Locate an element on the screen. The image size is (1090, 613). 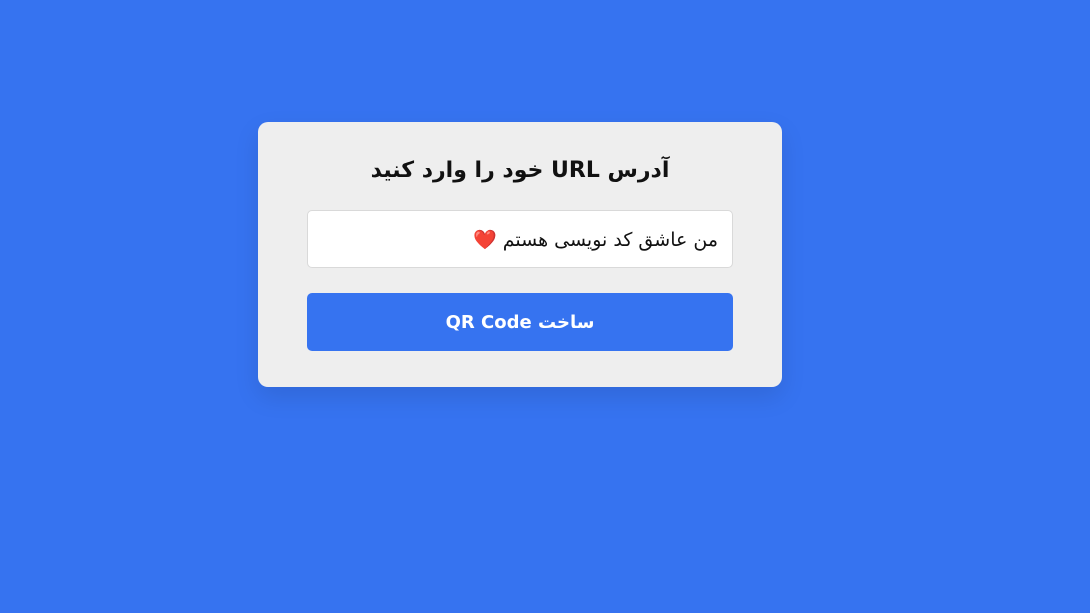
form-title: آدرس URL خود را وارد کنید is located at coordinates (520, 170).